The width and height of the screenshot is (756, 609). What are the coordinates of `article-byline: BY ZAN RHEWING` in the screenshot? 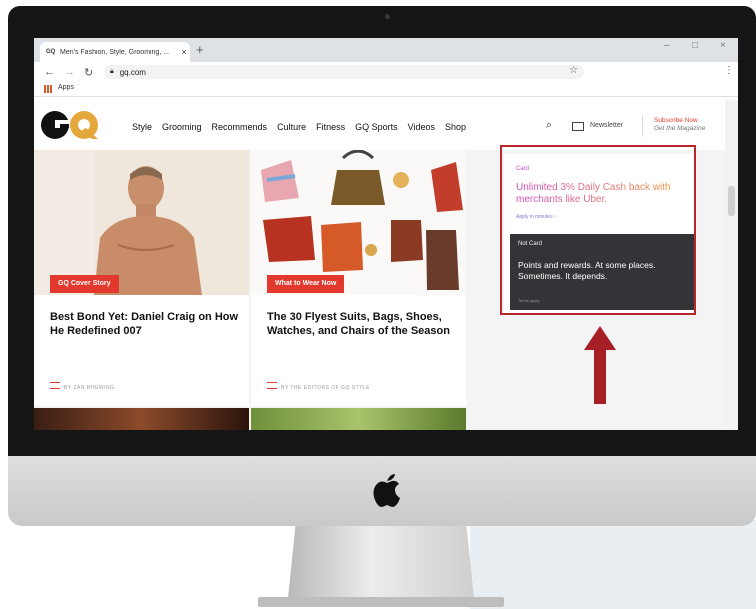 It's located at (82, 386).